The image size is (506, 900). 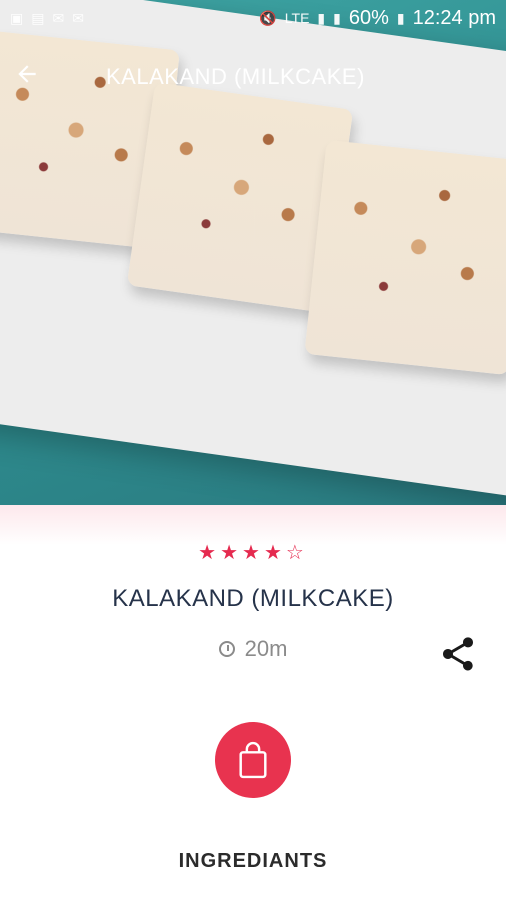 I want to click on rating-stars: ★★★★☆, so click(x=253, y=552).